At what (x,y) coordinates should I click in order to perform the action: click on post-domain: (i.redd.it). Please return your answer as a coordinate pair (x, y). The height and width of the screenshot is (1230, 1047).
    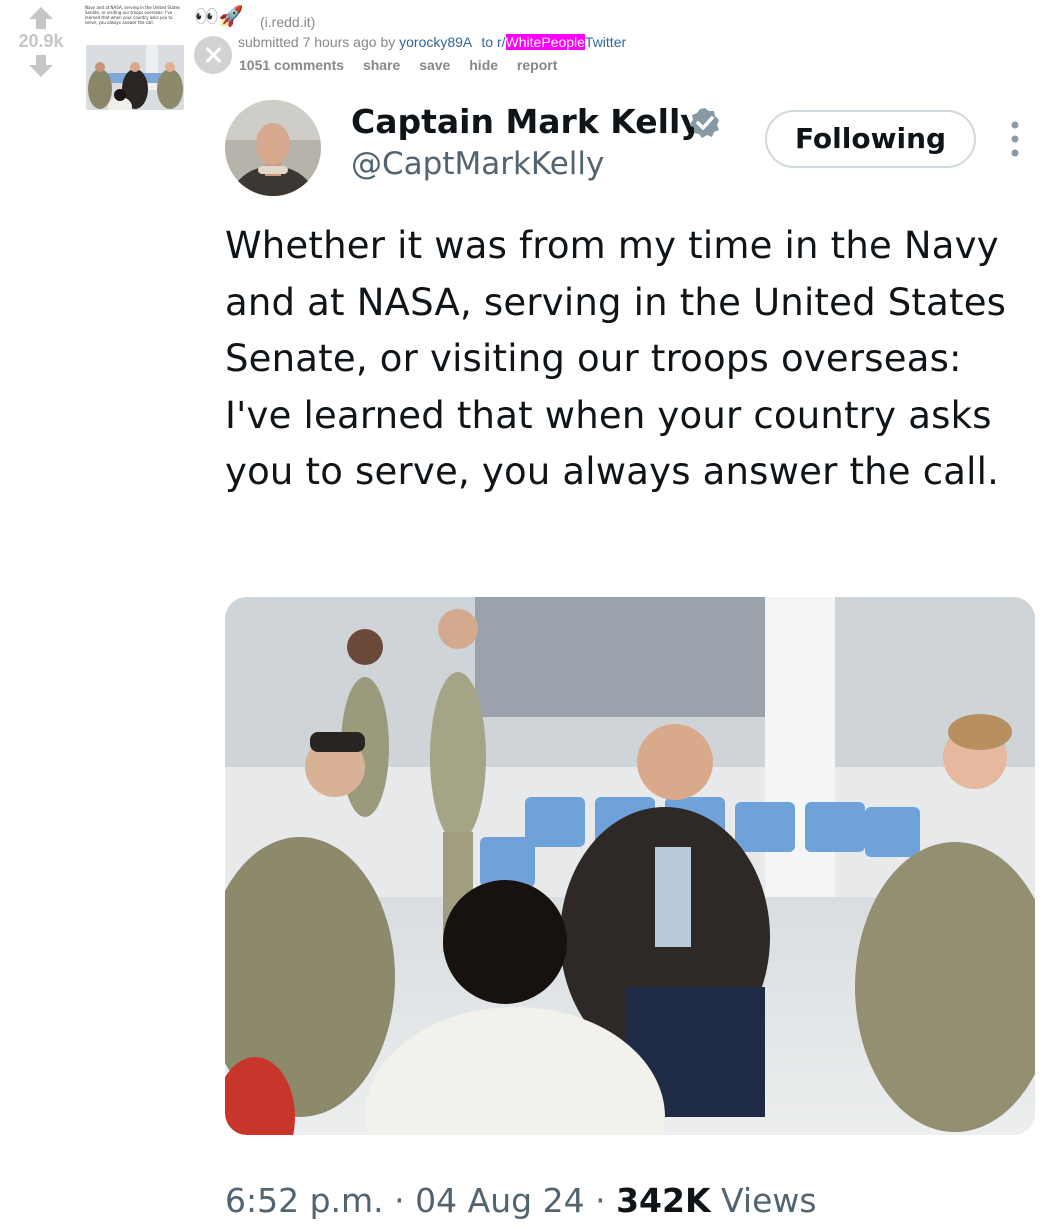
    Looking at the image, I should click on (287, 22).